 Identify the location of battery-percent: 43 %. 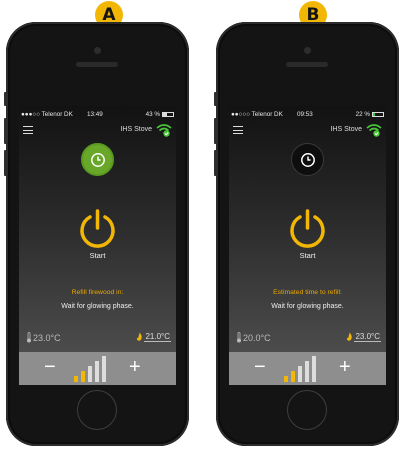
(152, 114).